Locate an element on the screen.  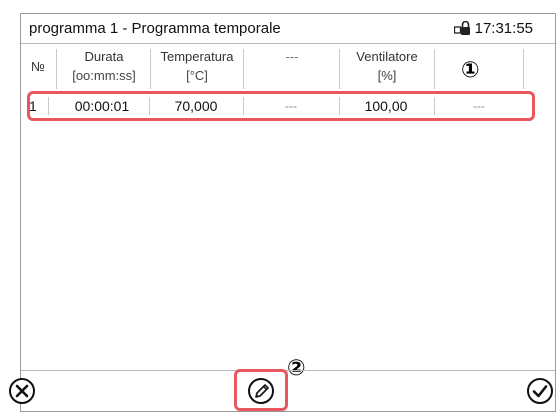
cell-ventilatore: 100,00 is located at coordinates (386, 106).